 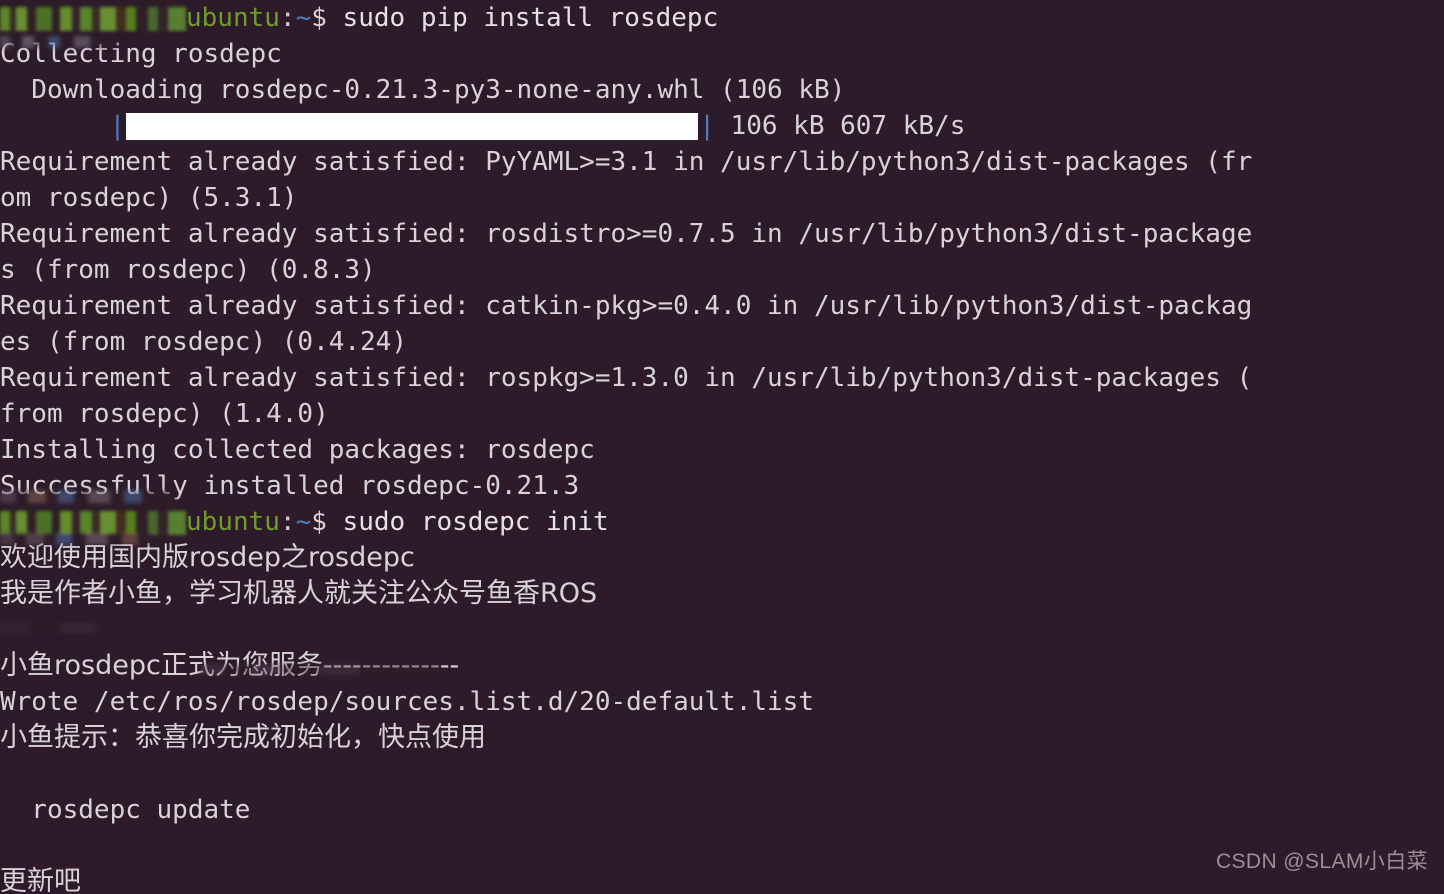 What do you see at coordinates (722, 126) in the screenshot?
I see `download-progress-row: | | 106 kB 607 kB/s` at bounding box center [722, 126].